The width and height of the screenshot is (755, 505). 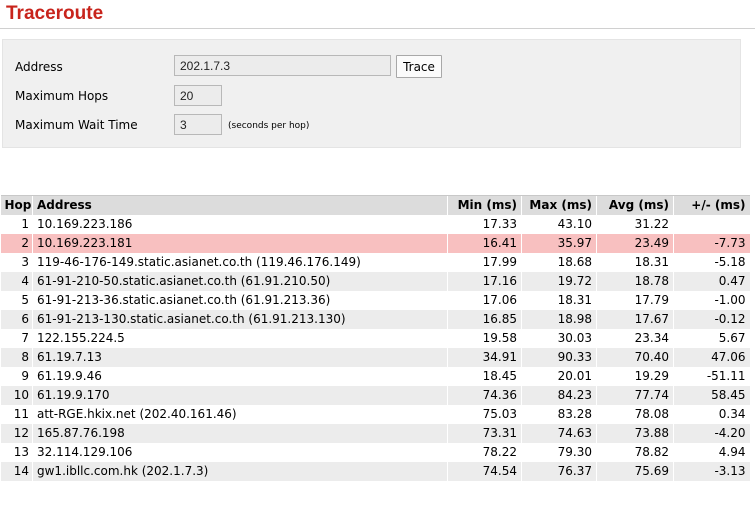 I want to click on column-header-min: Min (ms), so click(x=484, y=205).